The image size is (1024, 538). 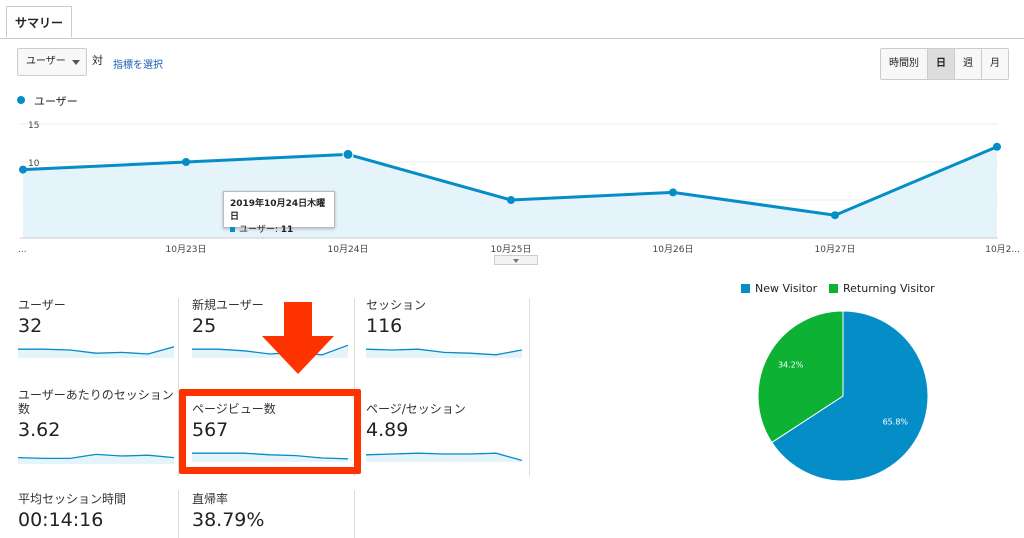 What do you see at coordinates (843, 396) in the screenshot?
I see `visitor-type-pie-chart: 65.8% 34.2%` at bounding box center [843, 396].